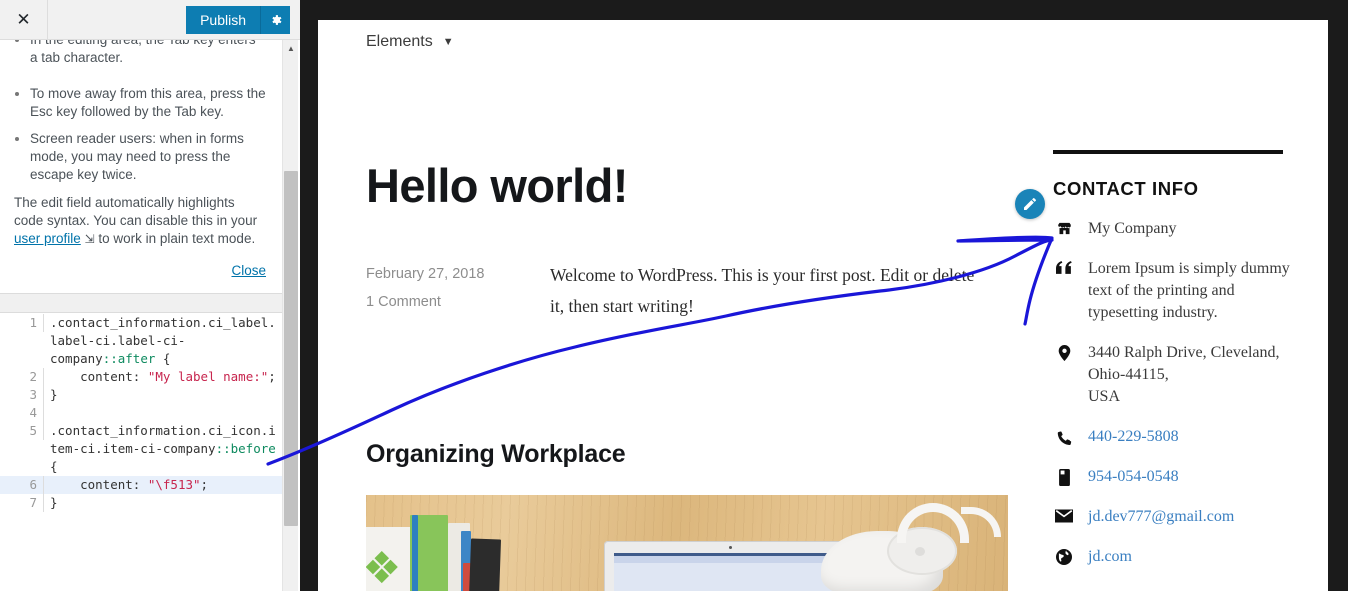 Image resolution: width=1348 pixels, height=591 pixels. What do you see at coordinates (497, 185) in the screenshot?
I see `page-title: Hello world!` at bounding box center [497, 185].